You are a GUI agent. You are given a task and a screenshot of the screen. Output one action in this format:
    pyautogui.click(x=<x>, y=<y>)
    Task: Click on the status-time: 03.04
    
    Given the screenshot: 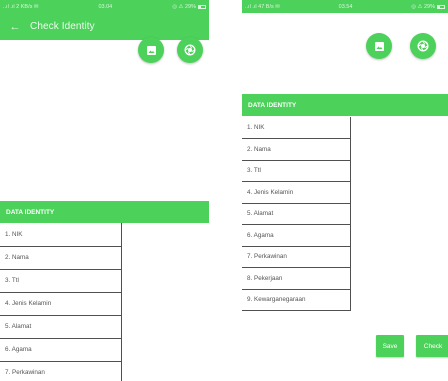 What is the action you would take?
    pyautogui.click(x=105, y=6)
    